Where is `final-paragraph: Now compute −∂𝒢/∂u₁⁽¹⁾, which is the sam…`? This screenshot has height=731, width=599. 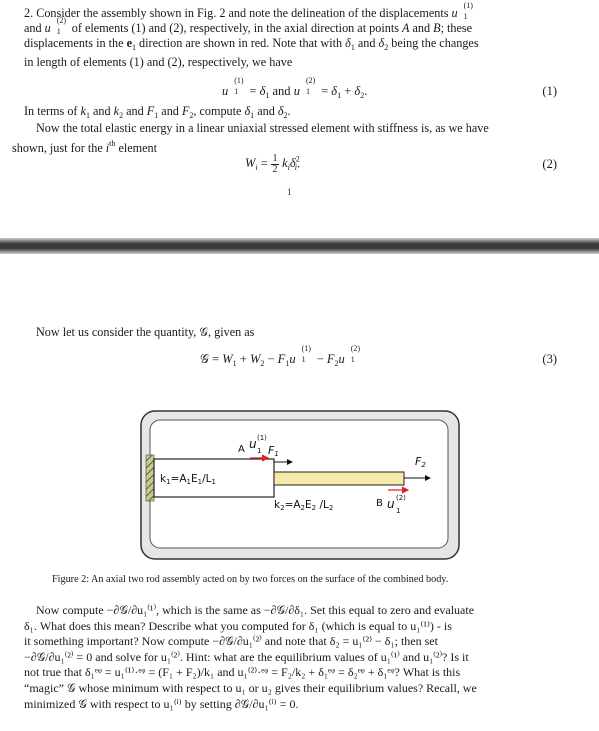 final-paragraph: Now compute −∂𝒢/∂u₁⁽¹⁾, which is the sam… is located at coordinates (290, 657).